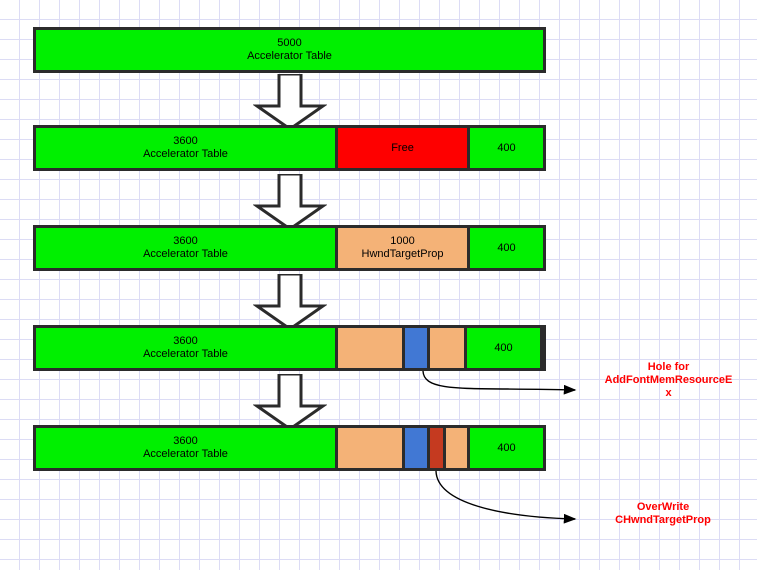 The image size is (757, 570). What do you see at coordinates (663, 513) in the screenshot?
I see `annotation-overwrite-chwndtargetprop: OverWrite CHwndTargetProp` at bounding box center [663, 513].